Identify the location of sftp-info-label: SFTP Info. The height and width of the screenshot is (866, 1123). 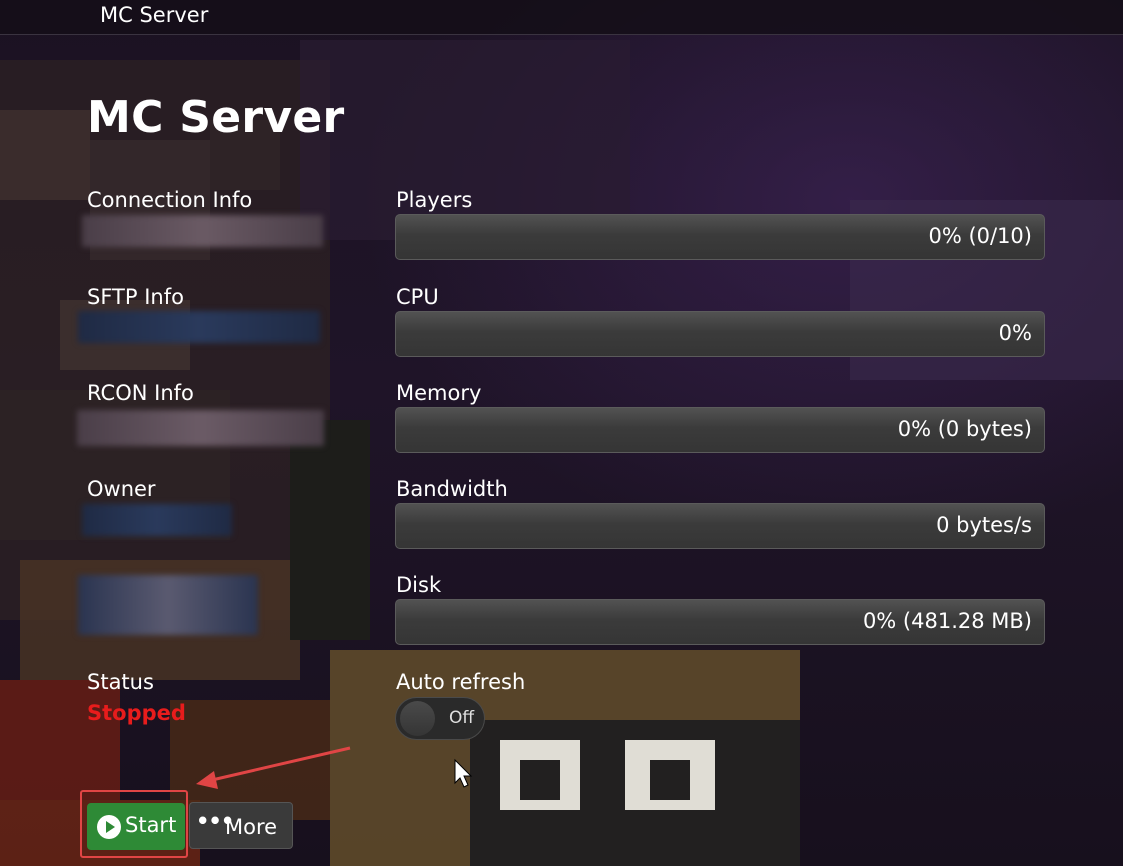
(135, 297).